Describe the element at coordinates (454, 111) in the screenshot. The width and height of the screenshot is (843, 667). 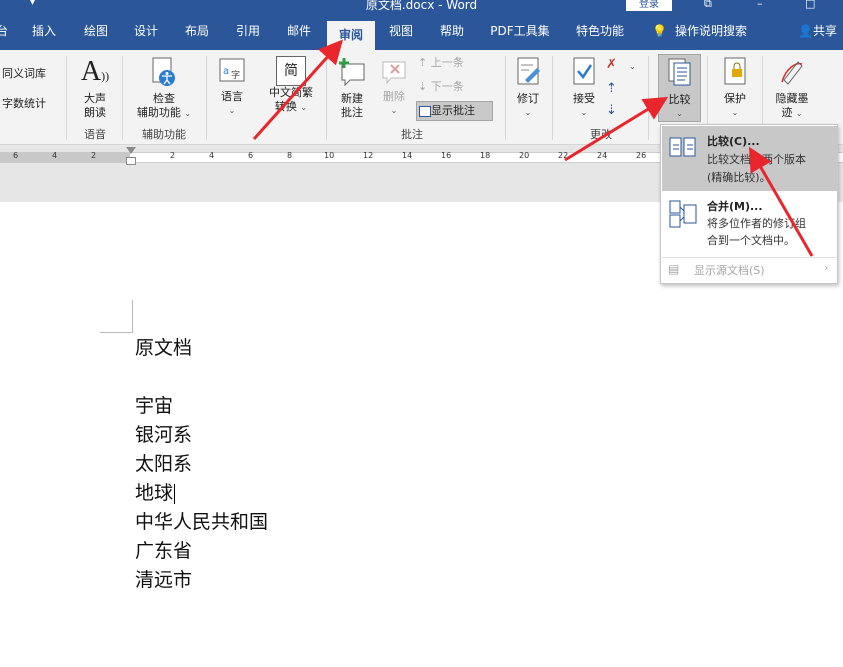
I see `show-comments-toggle: 显示批注` at that location.